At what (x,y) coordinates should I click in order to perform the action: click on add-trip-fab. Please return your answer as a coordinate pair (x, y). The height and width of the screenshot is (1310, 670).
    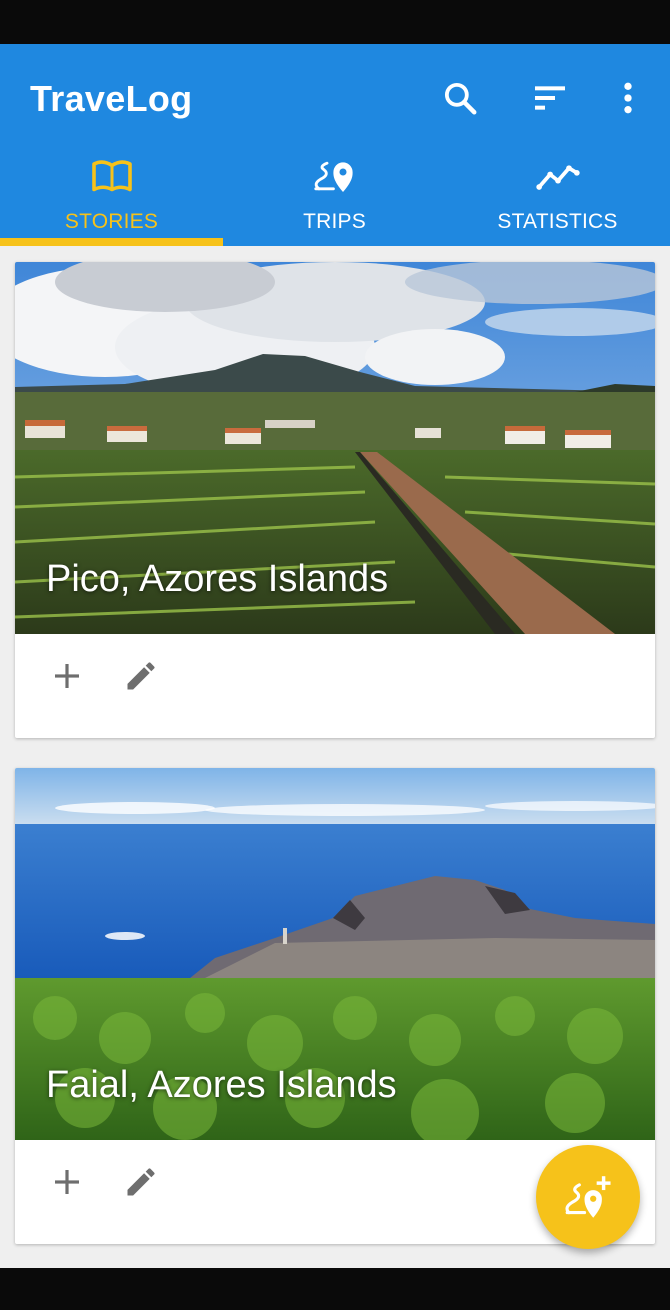
    Looking at the image, I should click on (588, 1197).